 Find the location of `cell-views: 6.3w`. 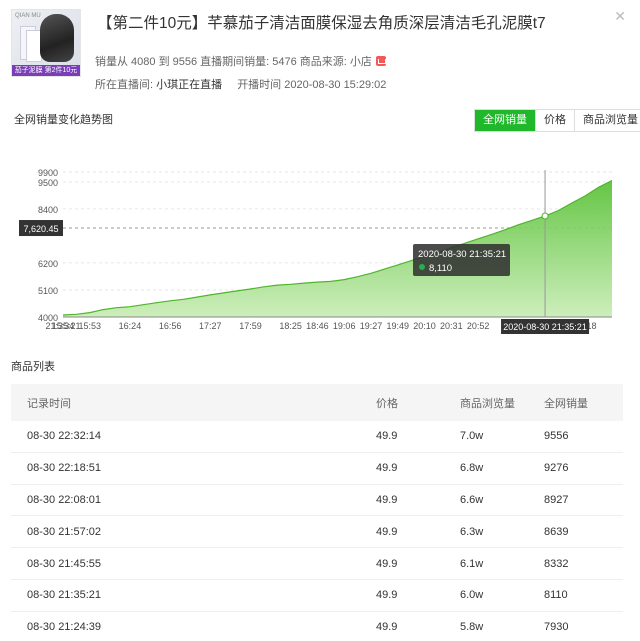

cell-views: 6.3w is located at coordinates (472, 531).